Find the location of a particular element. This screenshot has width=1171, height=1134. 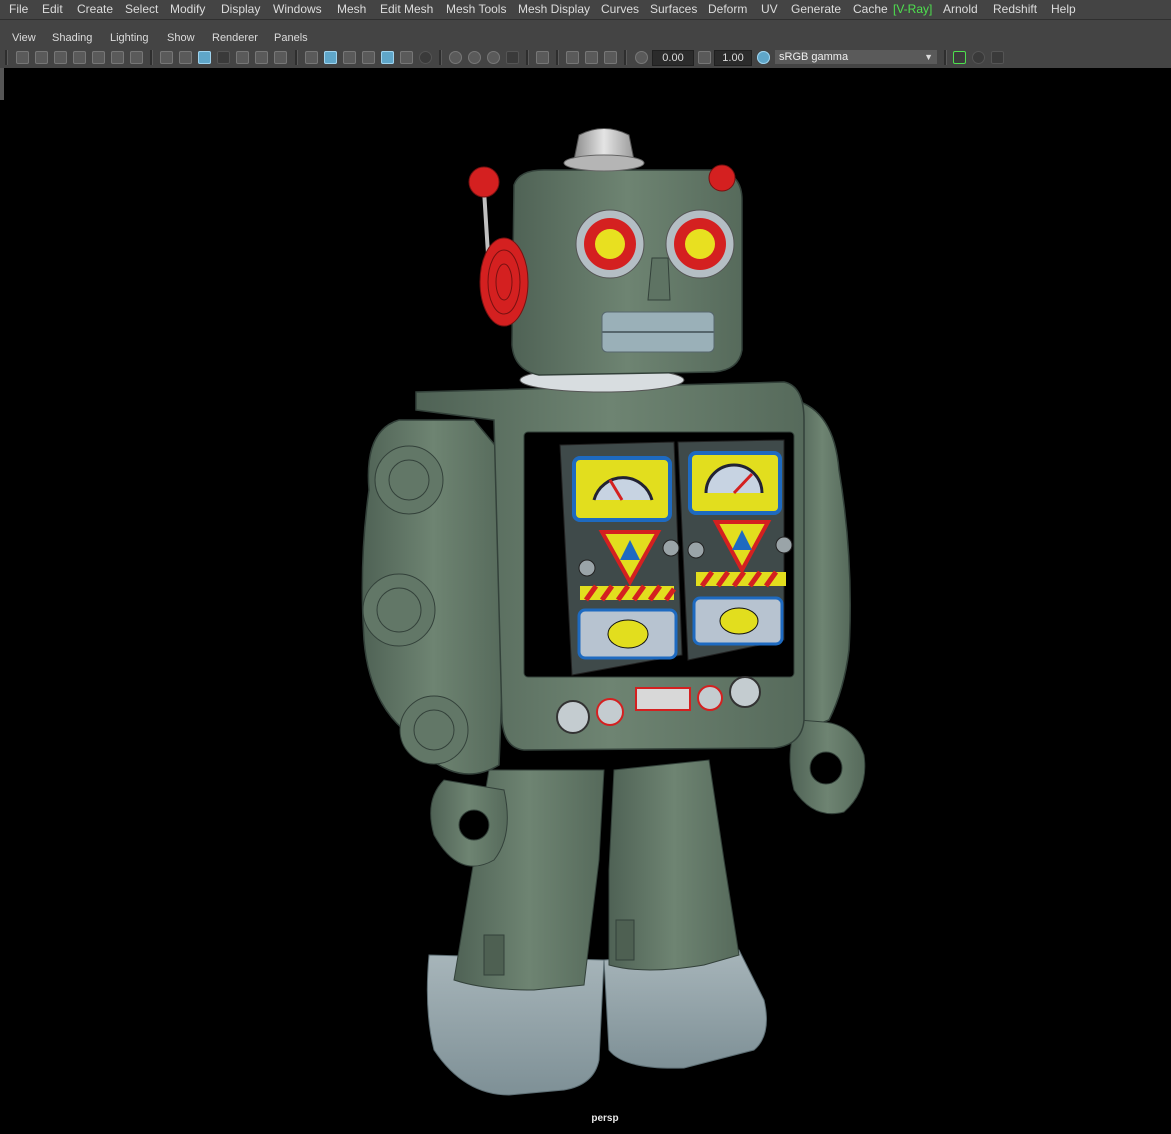

menu-redshift: Redshift is located at coordinates (1015, 9).